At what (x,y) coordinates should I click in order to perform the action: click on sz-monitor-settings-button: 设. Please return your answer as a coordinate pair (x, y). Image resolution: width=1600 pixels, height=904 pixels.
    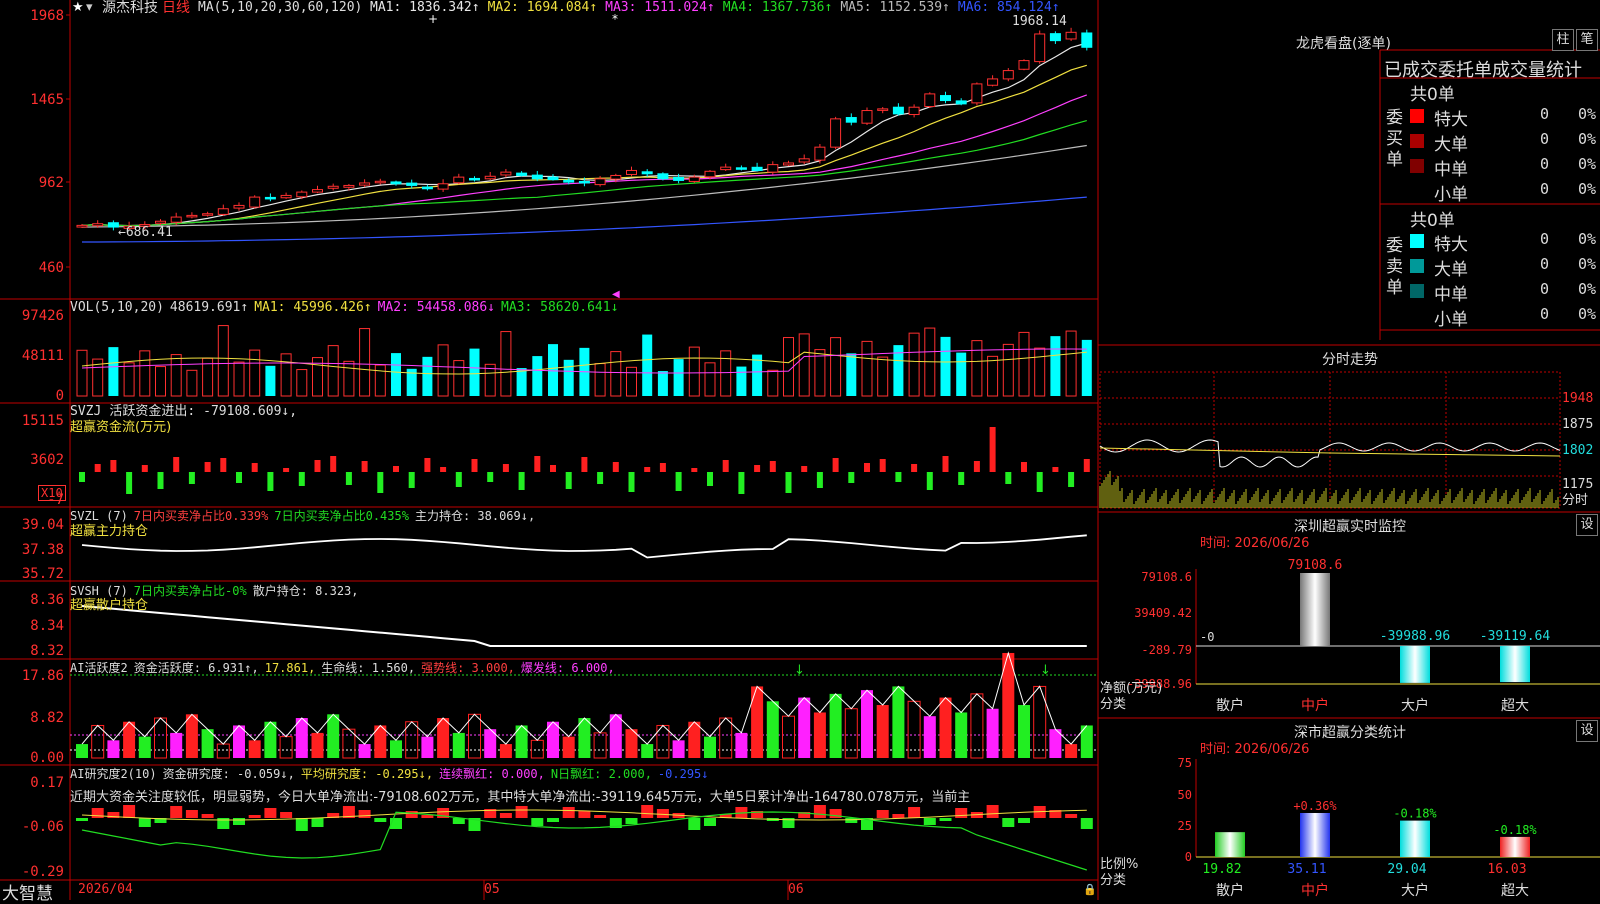
    Looking at the image, I should click on (1587, 525).